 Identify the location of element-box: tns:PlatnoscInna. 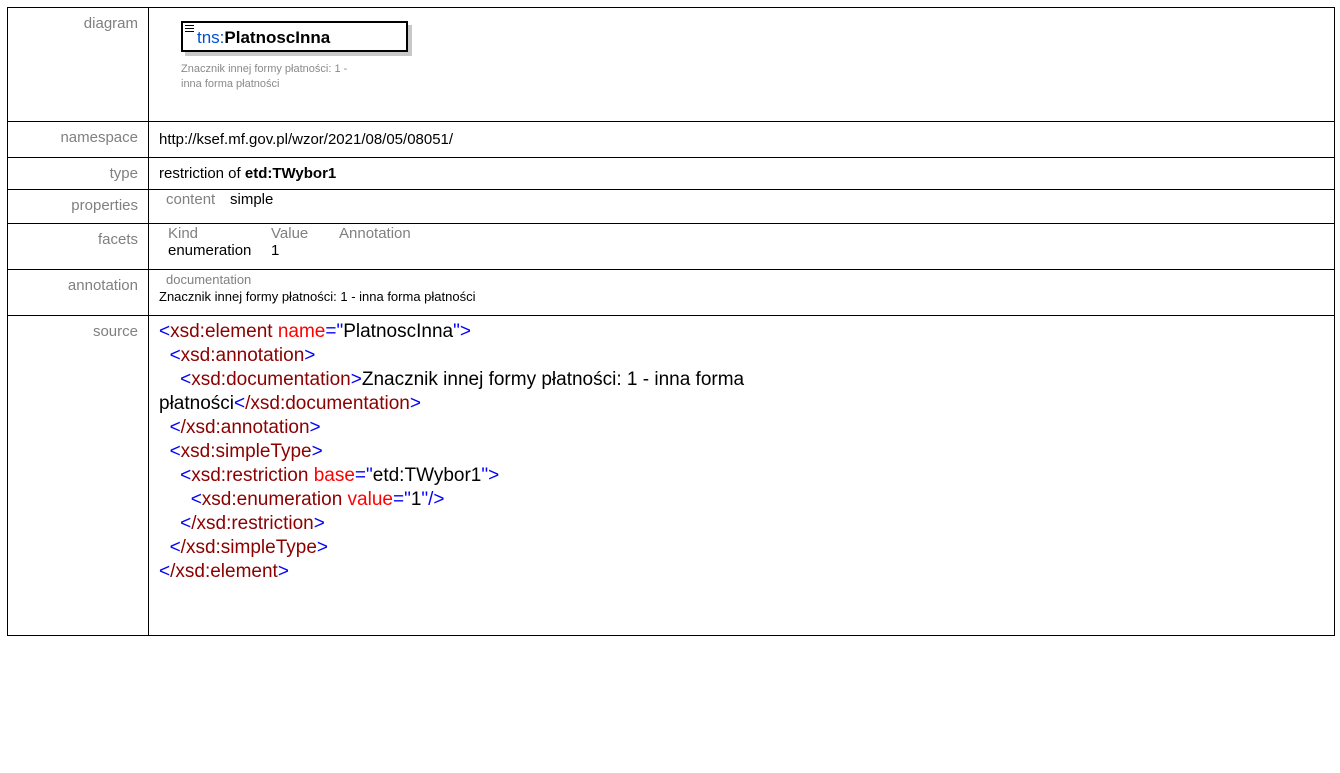
(294, 36).